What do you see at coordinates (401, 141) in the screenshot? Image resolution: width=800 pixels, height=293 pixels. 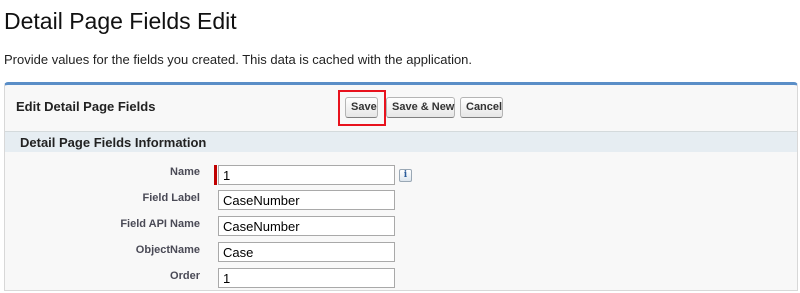 I see `section-header: Detail Page Fields Information` at bounding box center [401, 141].